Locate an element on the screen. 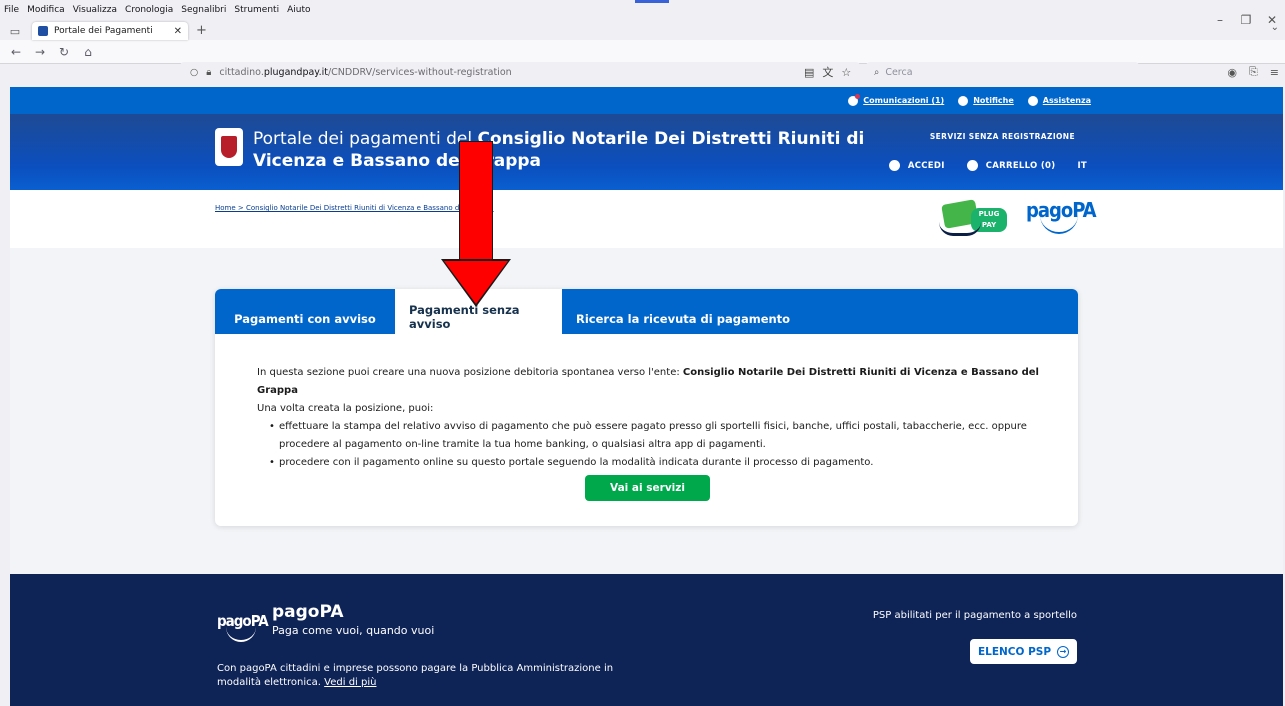 This screenshot has width=1285, height=706. then-text: Una volta creata la posizione, puoi: is located at coordinates (345, 408).